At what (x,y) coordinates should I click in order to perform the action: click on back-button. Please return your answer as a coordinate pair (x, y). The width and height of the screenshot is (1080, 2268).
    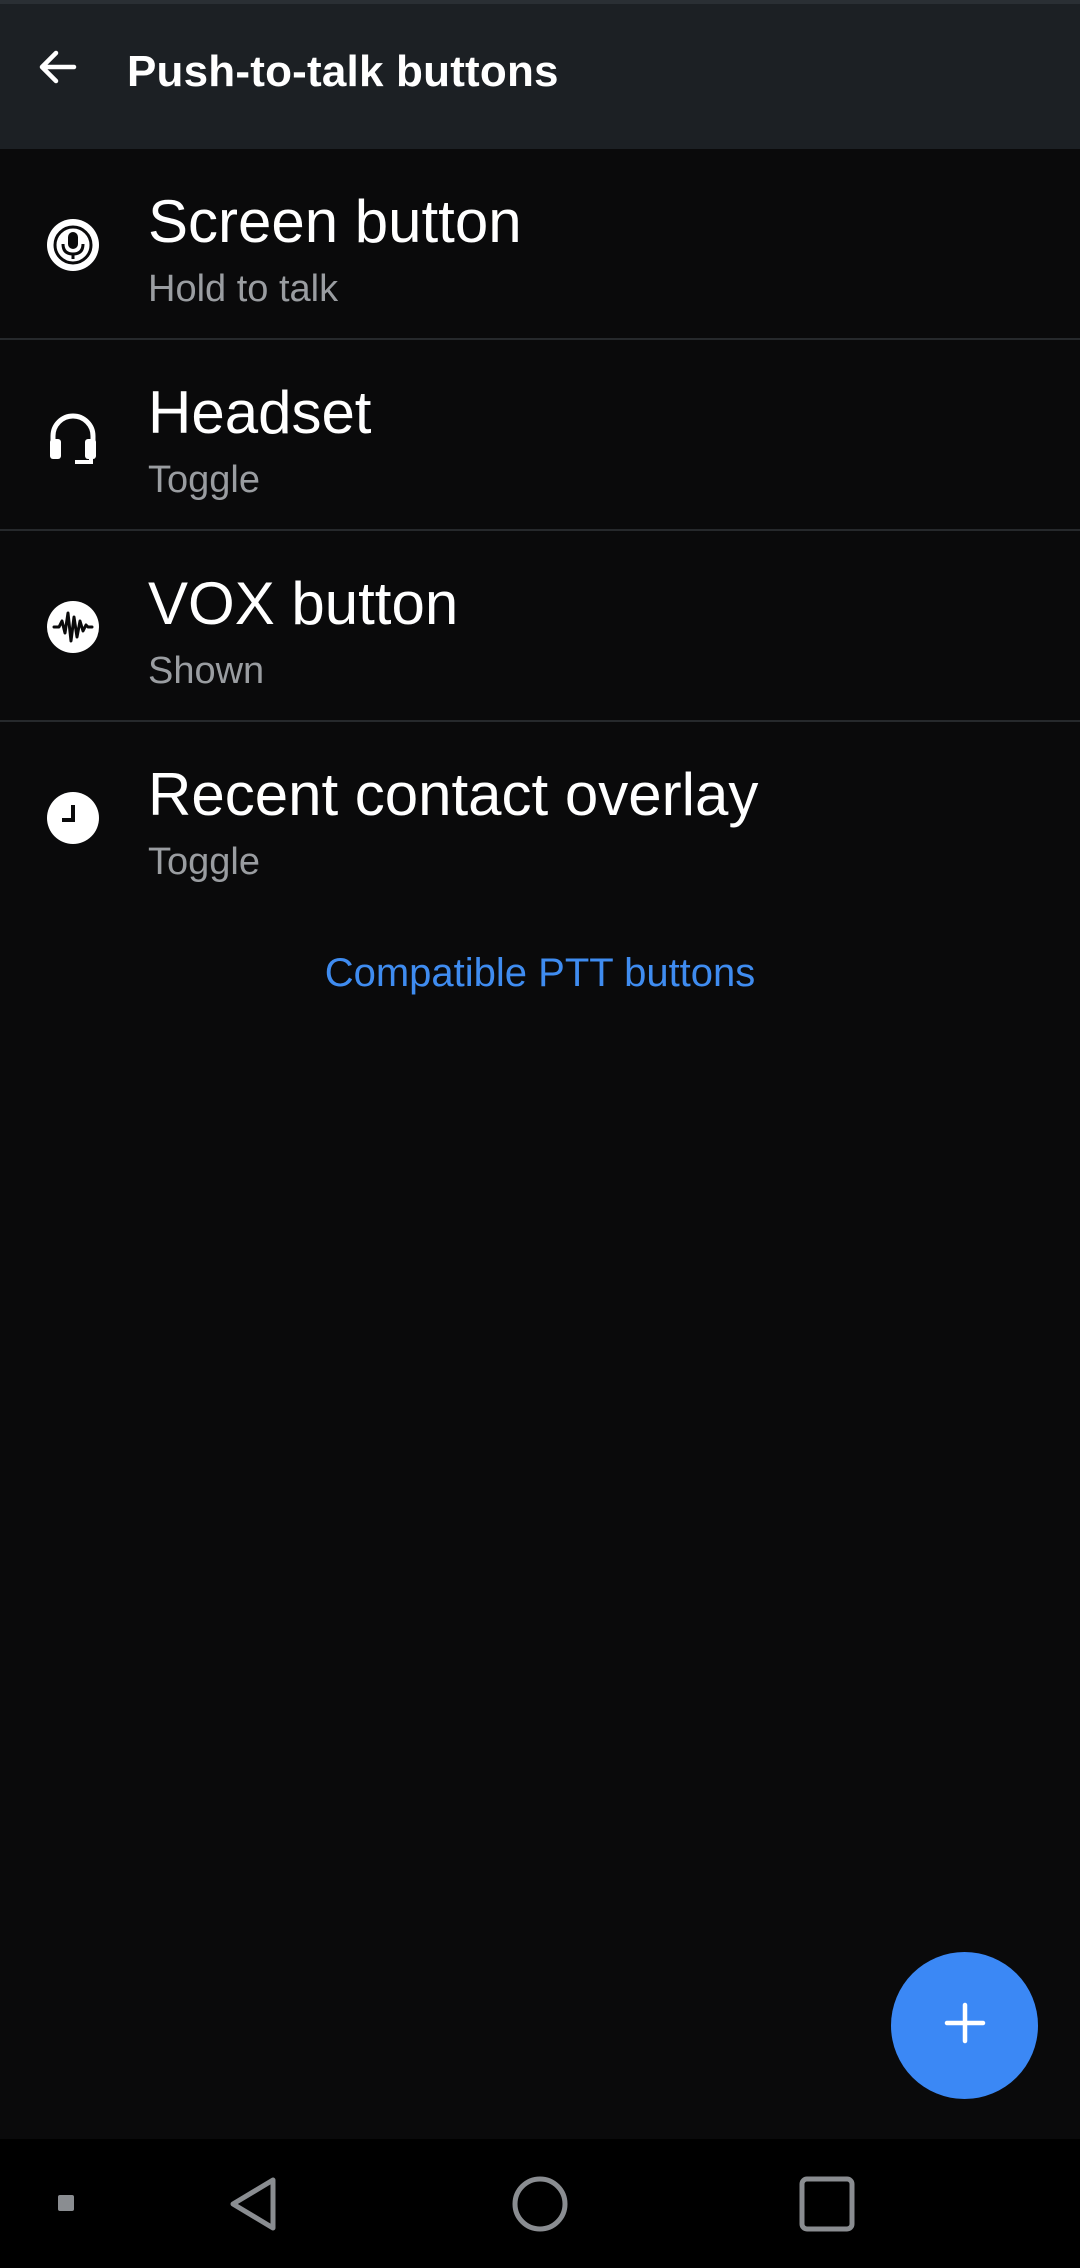
    Looking at the image, I should click on (58, 69).